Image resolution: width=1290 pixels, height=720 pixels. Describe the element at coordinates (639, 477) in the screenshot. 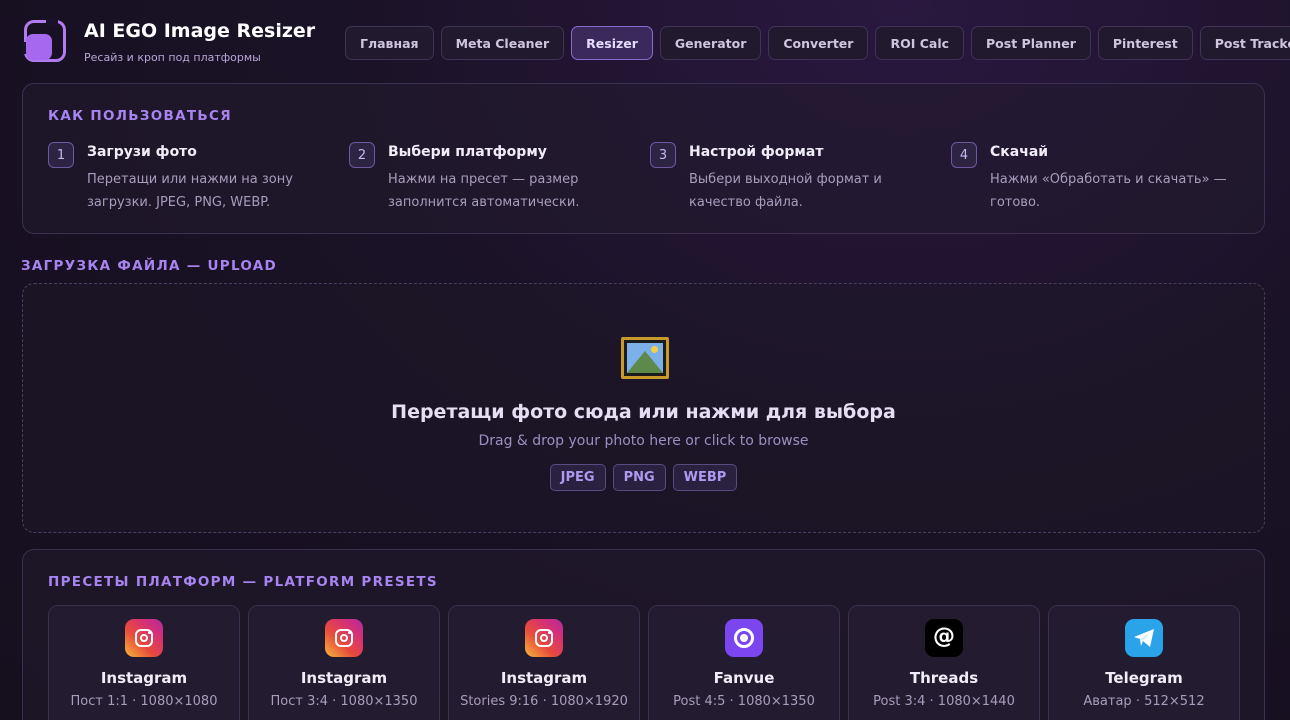

I see `format-badge-png: PNG` at that location.